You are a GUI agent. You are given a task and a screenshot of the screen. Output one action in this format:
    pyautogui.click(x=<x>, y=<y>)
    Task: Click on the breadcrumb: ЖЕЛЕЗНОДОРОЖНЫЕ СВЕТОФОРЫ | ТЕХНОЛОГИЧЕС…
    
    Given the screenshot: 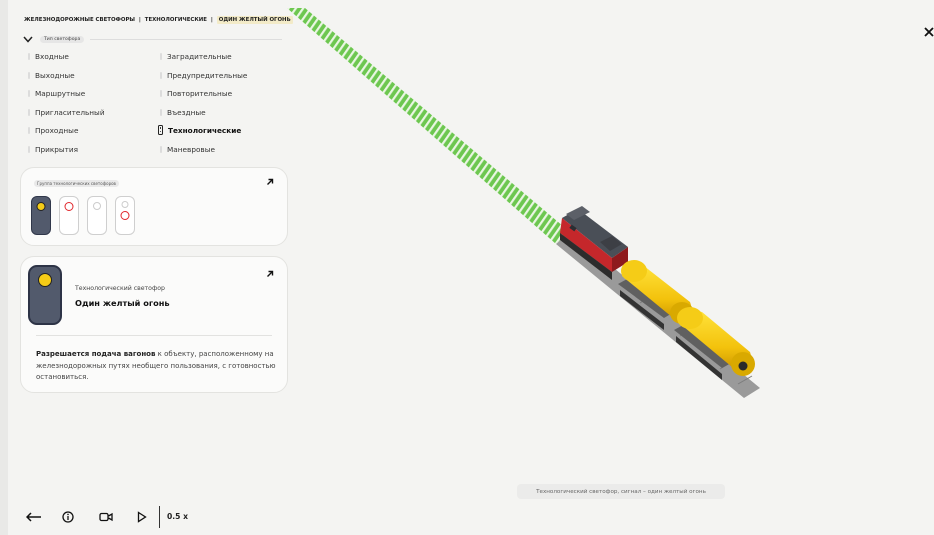 What is the action you would take?
    pyautogui.click(x=158, y=20)
    